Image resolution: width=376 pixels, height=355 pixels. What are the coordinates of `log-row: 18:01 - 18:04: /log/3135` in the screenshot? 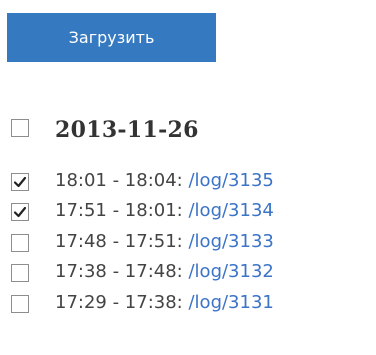 It's located at (188, 182).